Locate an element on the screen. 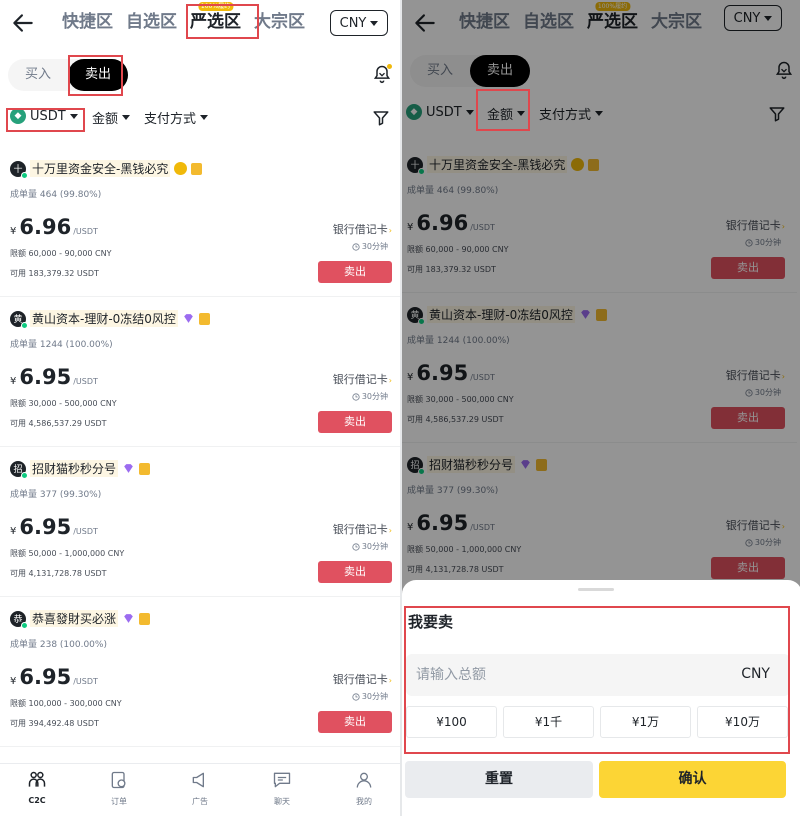 This screenshot has height=816, width=800. buy-toggle-button: 买入 is located at coordinates (38, 75).